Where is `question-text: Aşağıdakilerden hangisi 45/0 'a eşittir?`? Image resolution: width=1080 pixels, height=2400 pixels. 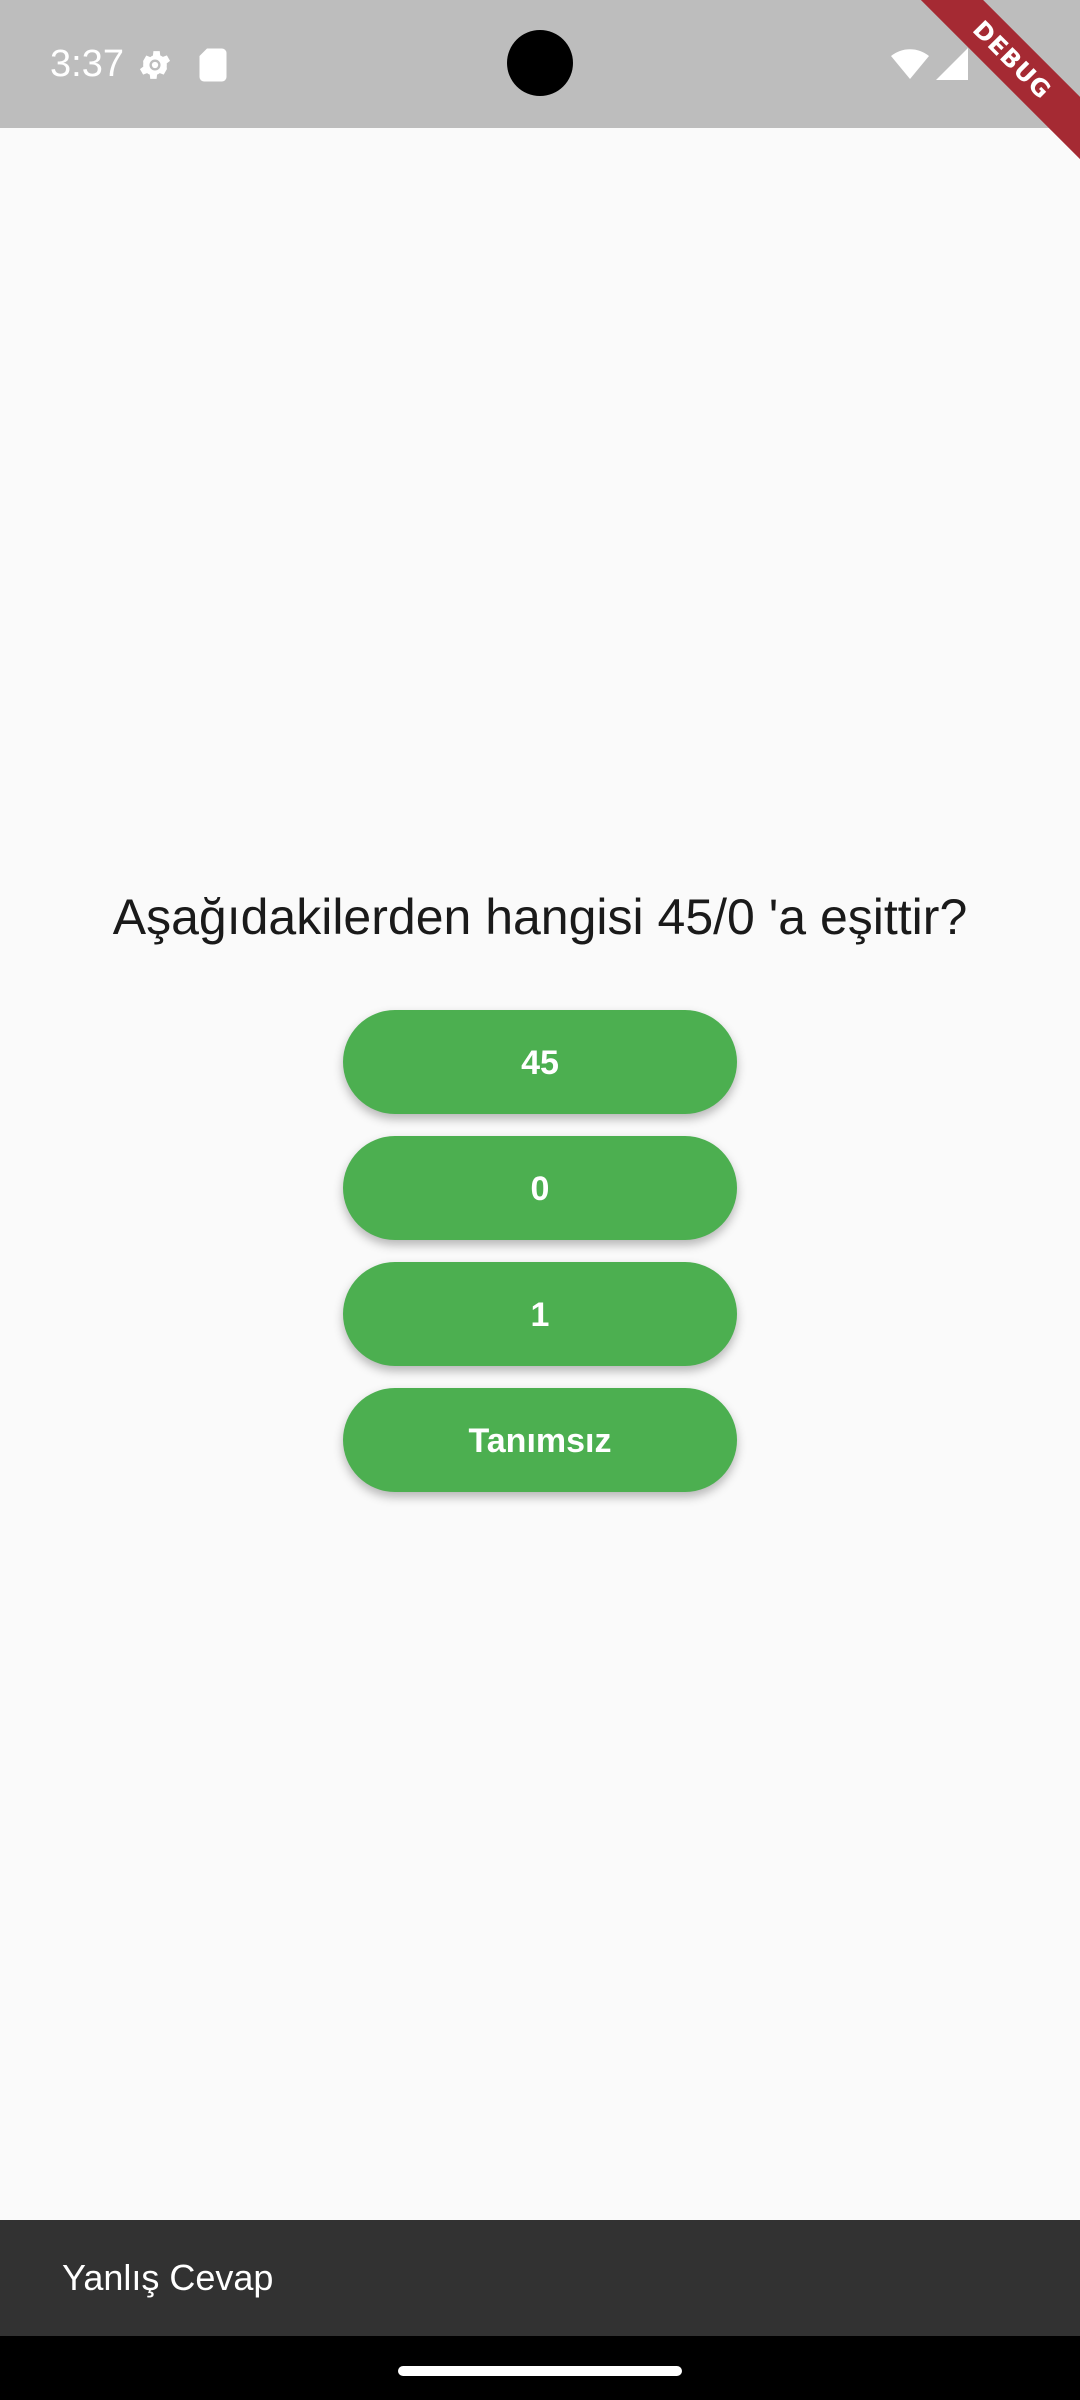
question-text: Aşağıdakilerden hangisi 45/0 'a eşittir? is located at coordinates (540, 917).